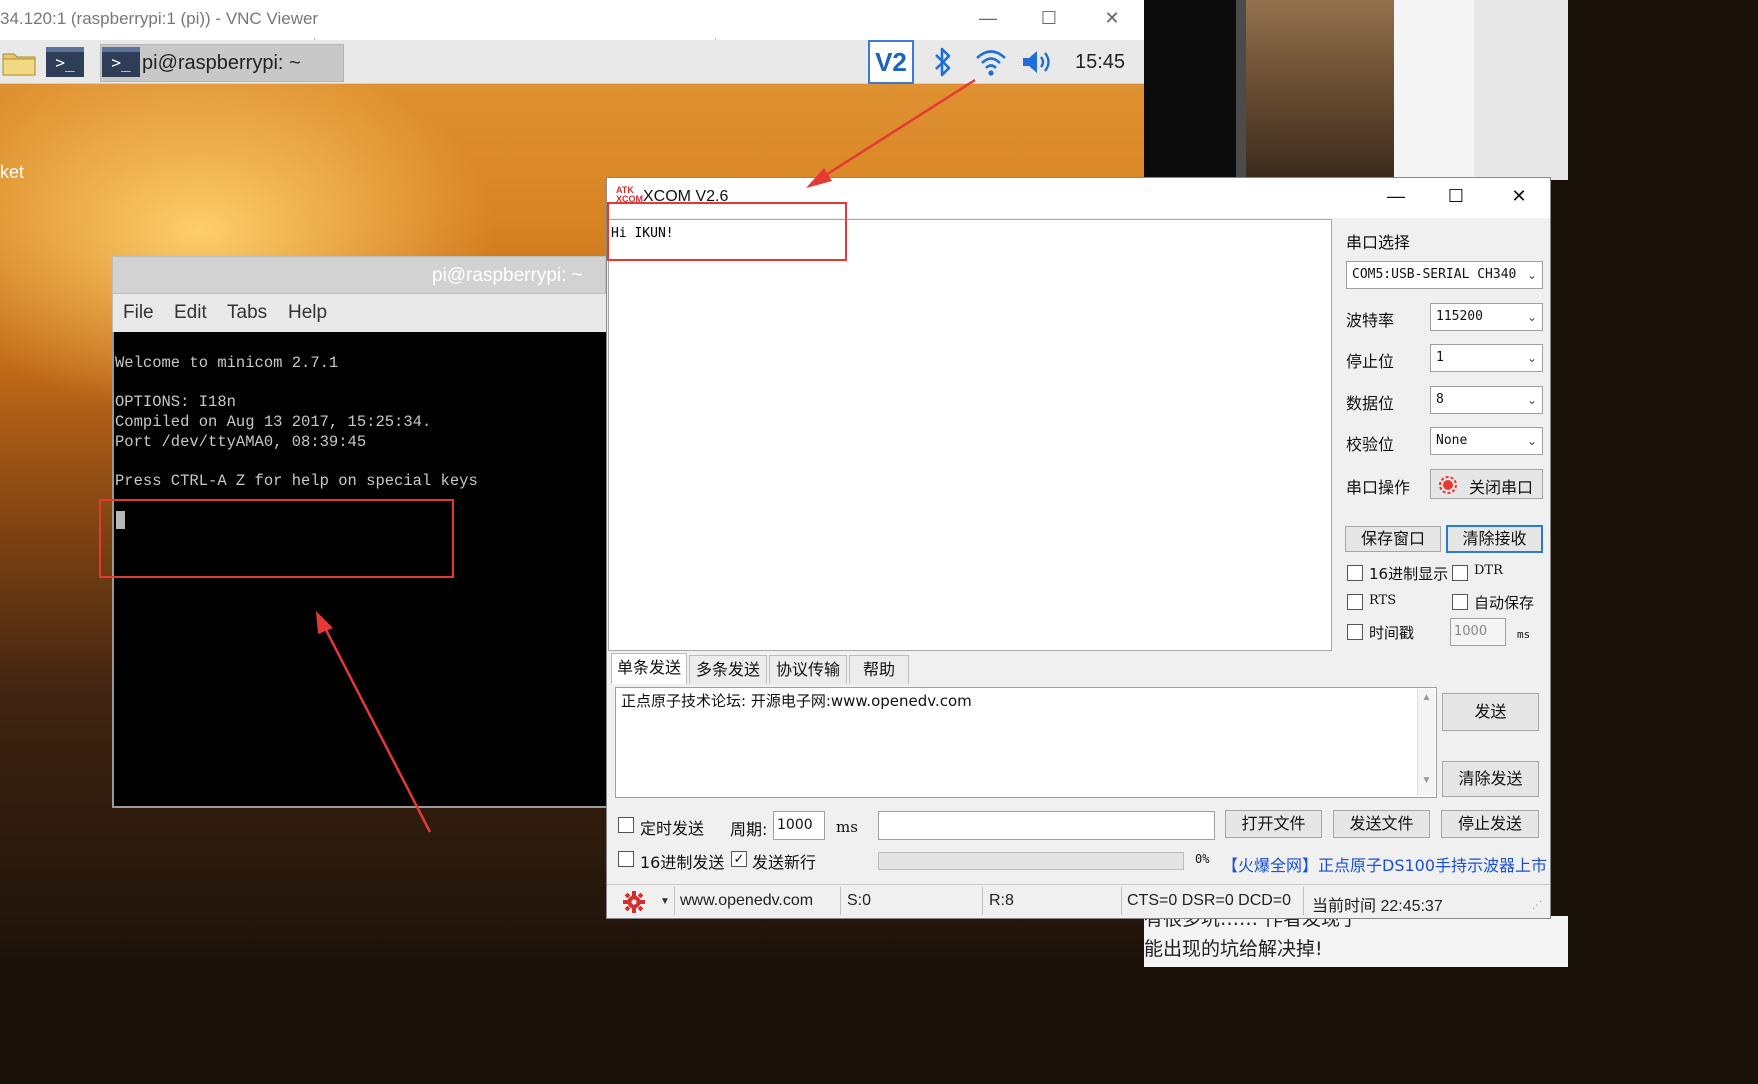  What do you see at coordinates (1448, 485) in the screenshot?
I see `port-status-icon` at bounding box center [1448, 485].